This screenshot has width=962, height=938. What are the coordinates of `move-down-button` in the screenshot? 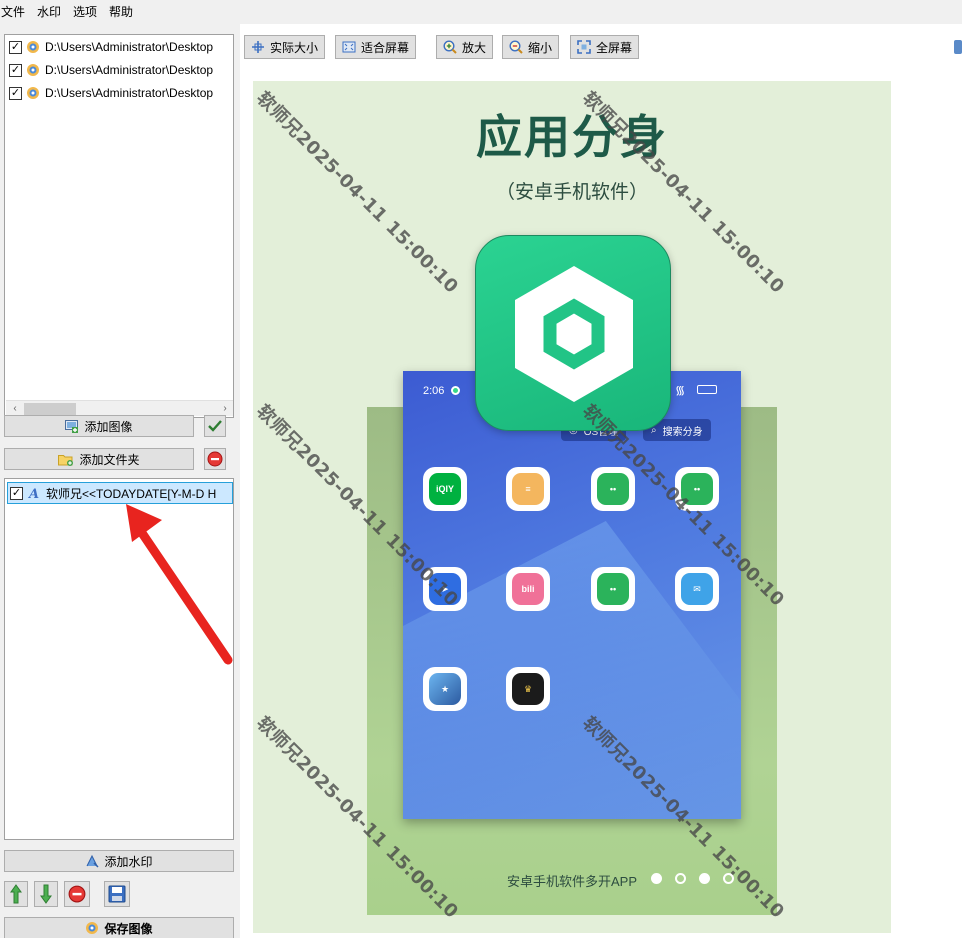 It's located at (46, 894).